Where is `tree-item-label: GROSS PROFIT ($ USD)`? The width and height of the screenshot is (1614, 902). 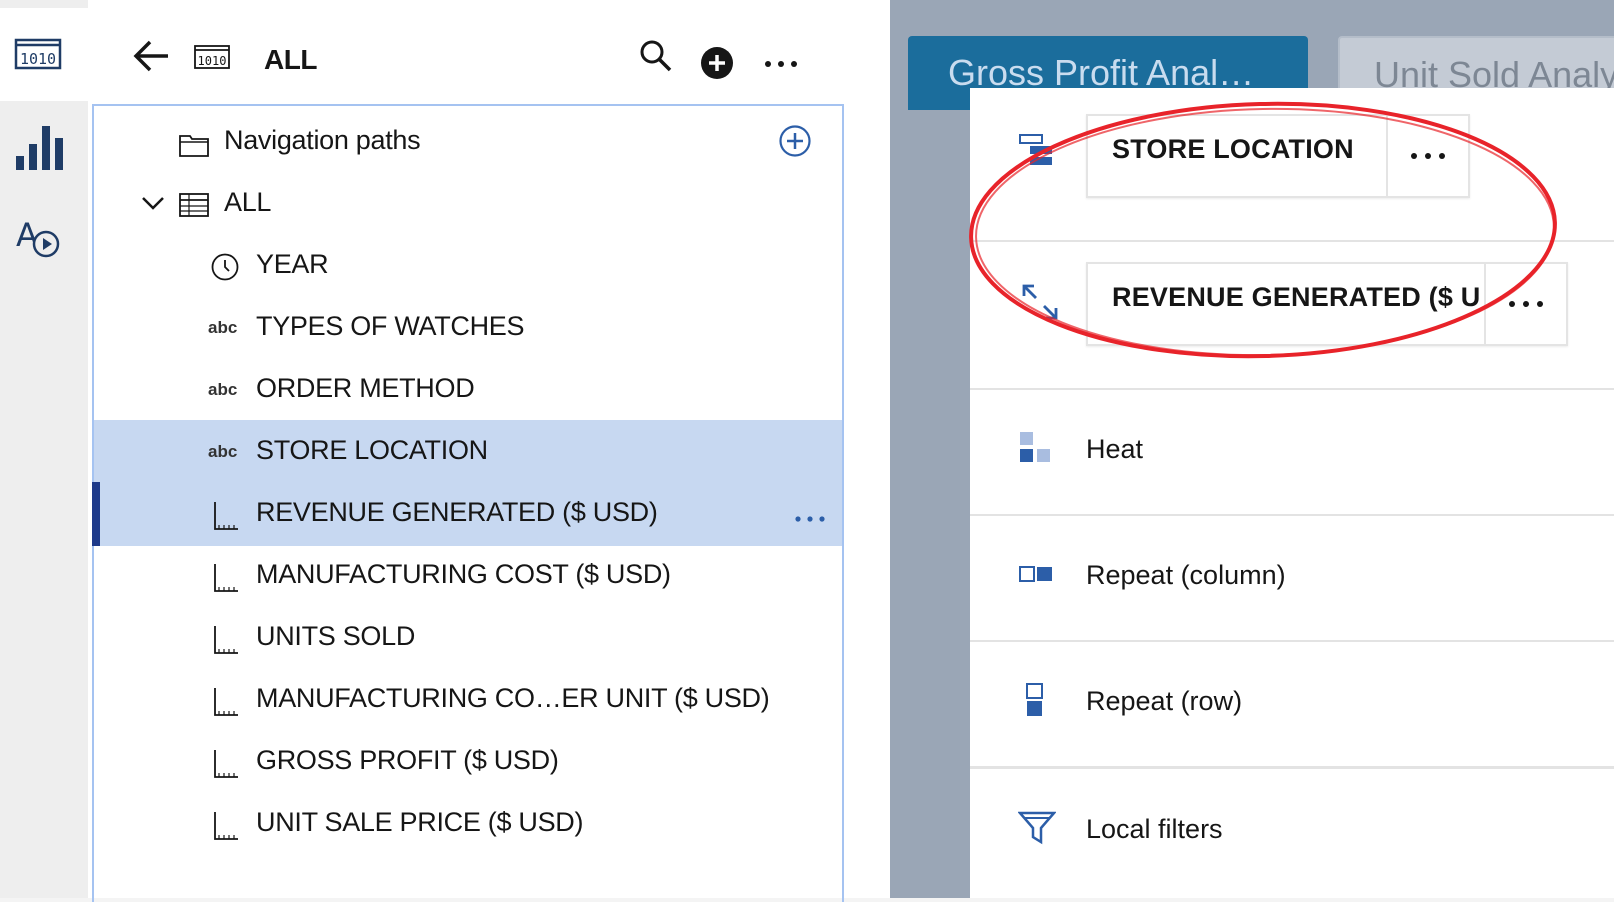 tree-item-label: GROSS PROFIT ($ USD) is located at coordinates (407, 760).